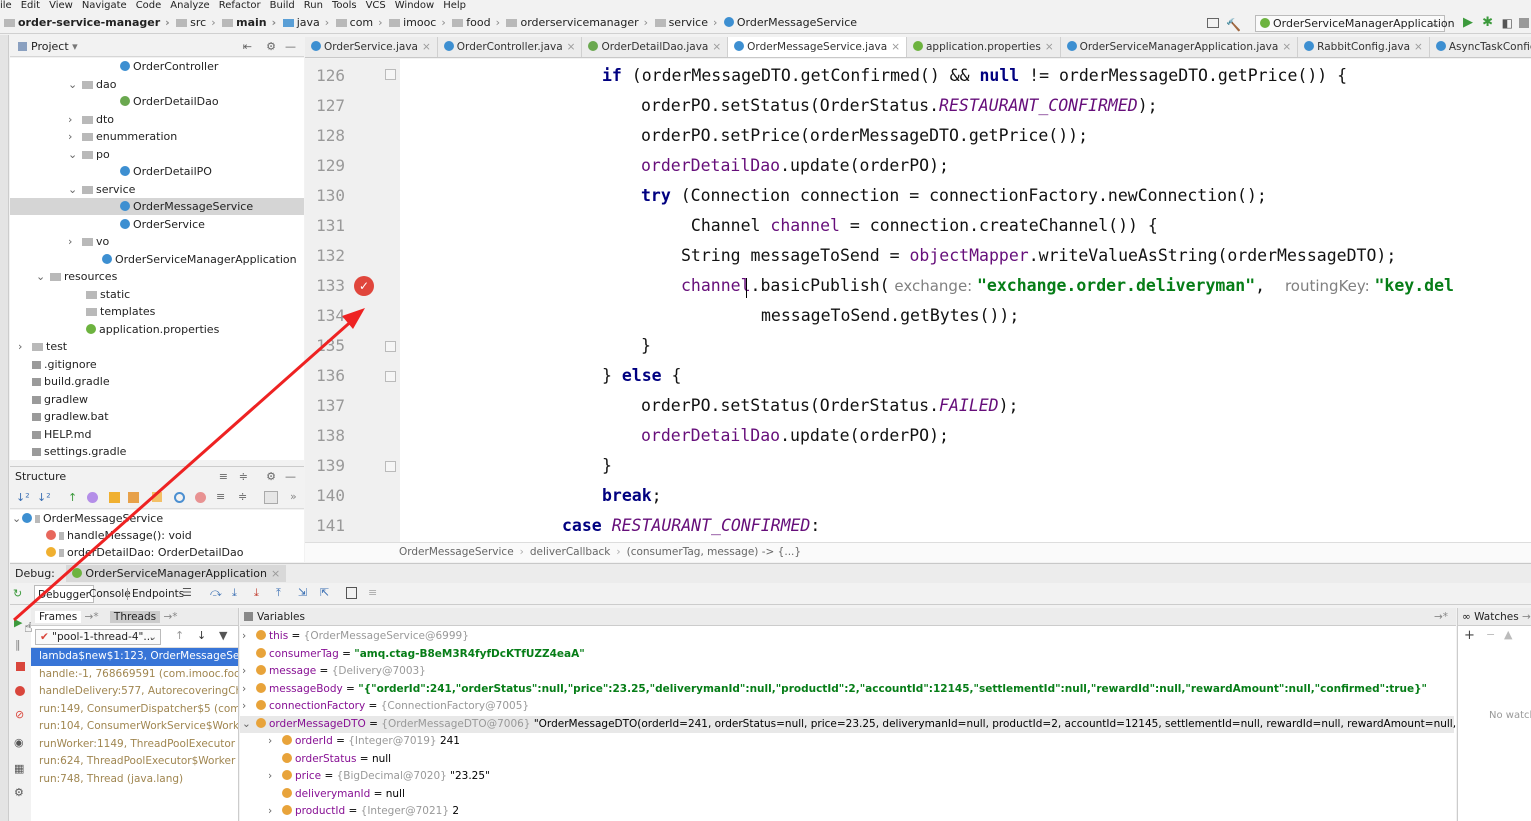 The width and height of the screenshot is (1531, 821). Describe the element at coordinates (30, 5) in the screenshot. I see `menu-edit: Edit` at that location.